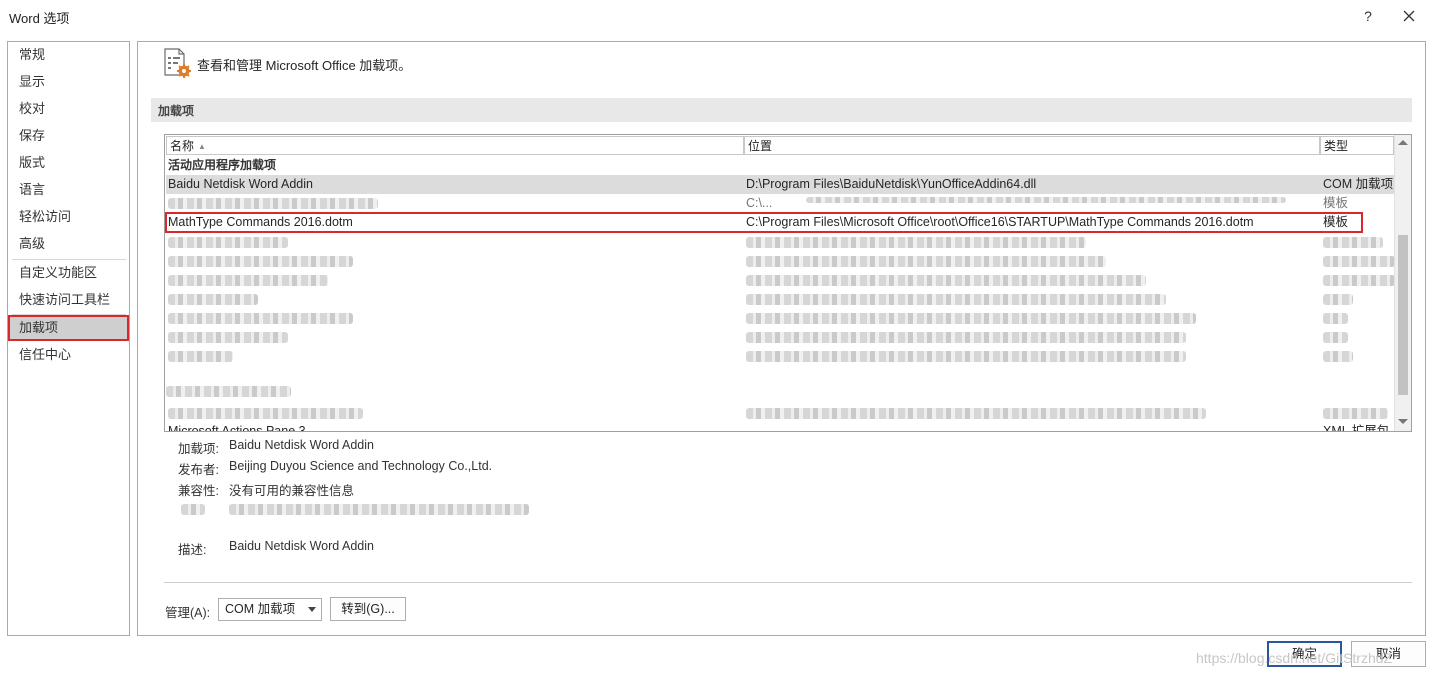 Image resolution: width=1433 pixels, height=678 pixels. Describe the element at coordinates (68, 217) in the screenshot. I see `sidebar-item-accessibility: 轻松访问` at that location.